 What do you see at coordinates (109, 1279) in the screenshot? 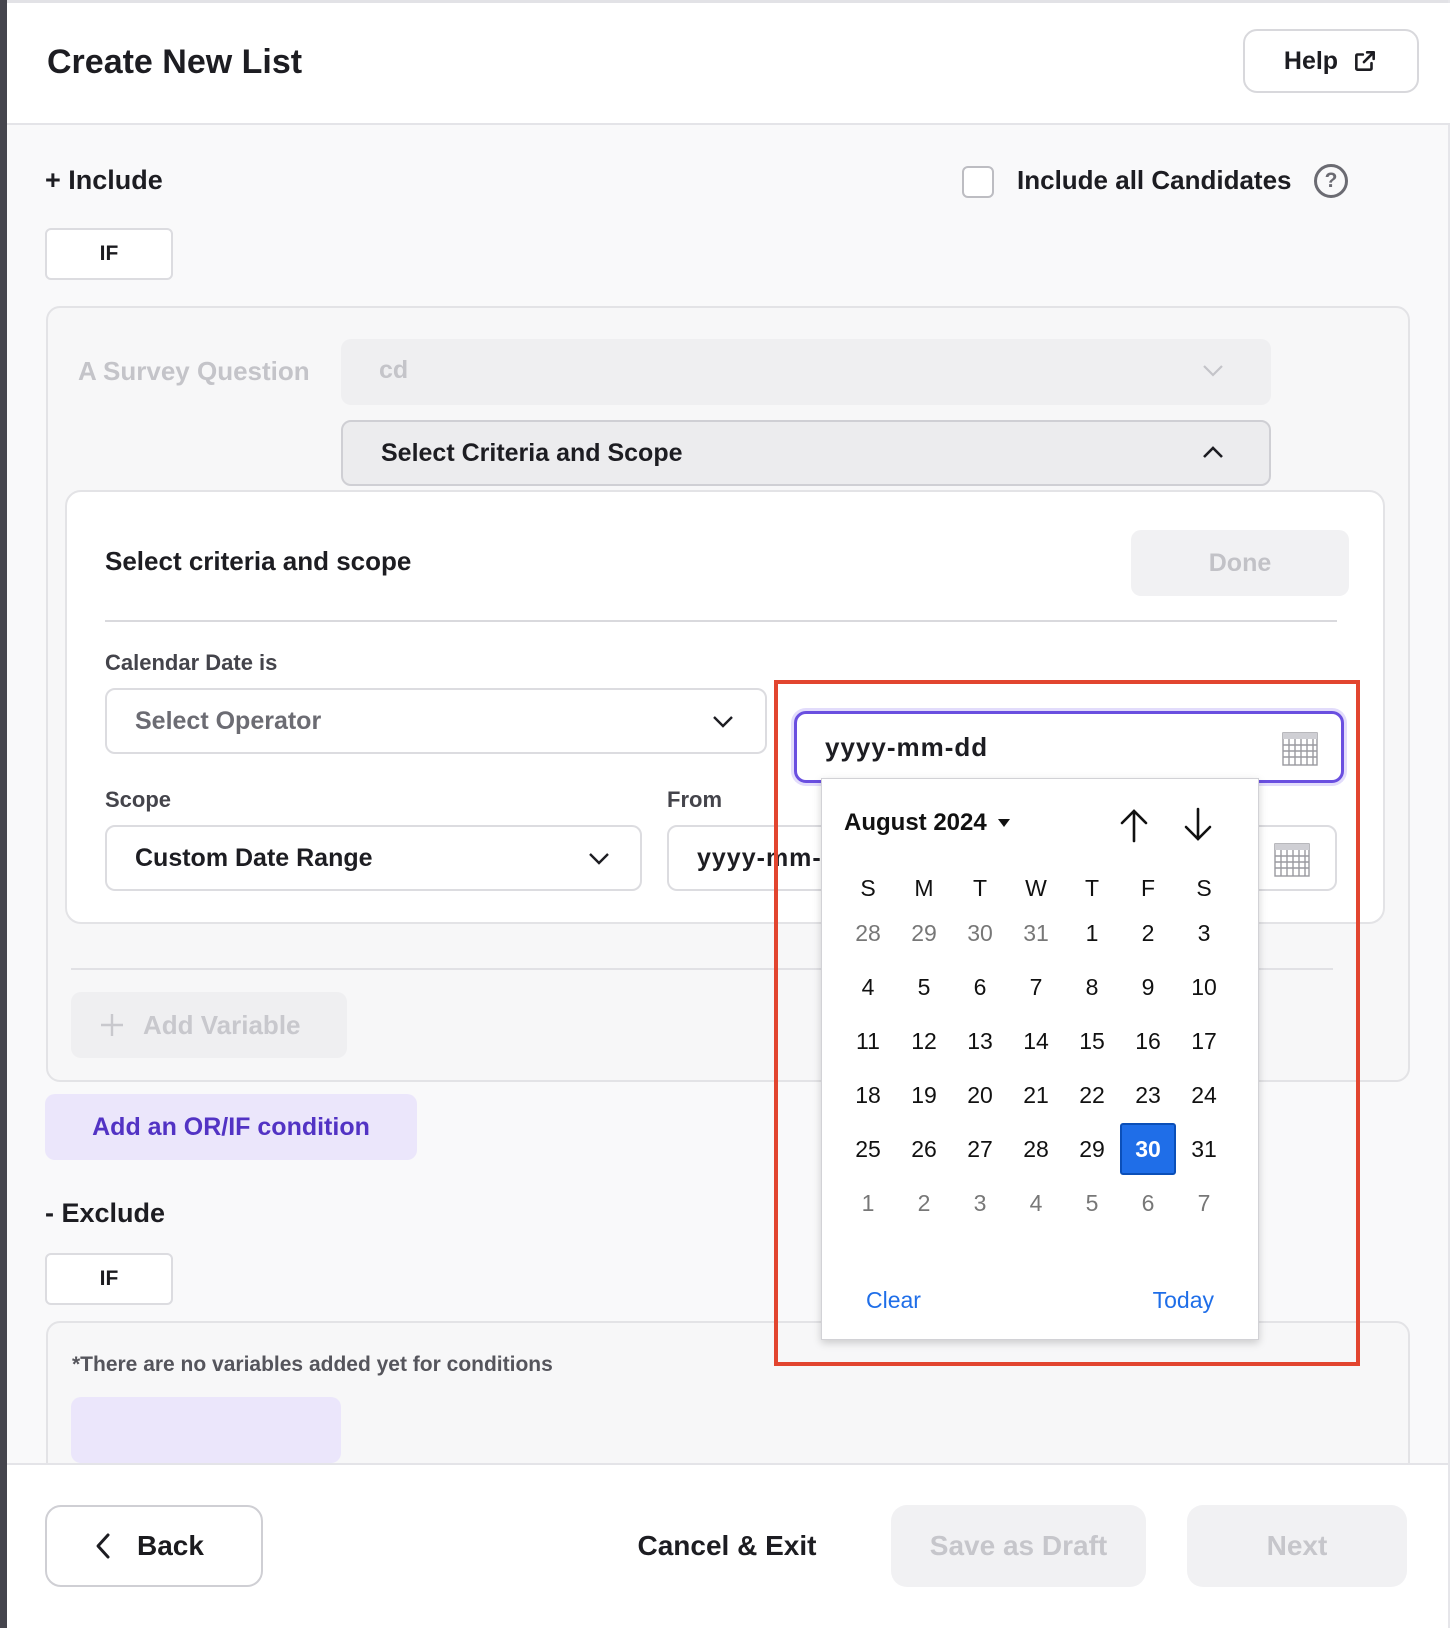
I see `exclude-if-badge: IF` at bounding box center [109, 1279].